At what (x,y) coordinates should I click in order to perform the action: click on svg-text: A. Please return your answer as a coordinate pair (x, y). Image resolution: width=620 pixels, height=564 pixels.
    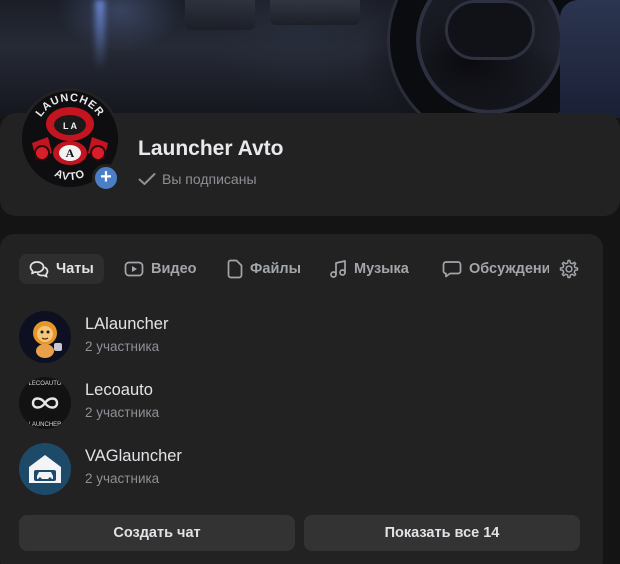
    Looking at the image, I should click on (70, 153).